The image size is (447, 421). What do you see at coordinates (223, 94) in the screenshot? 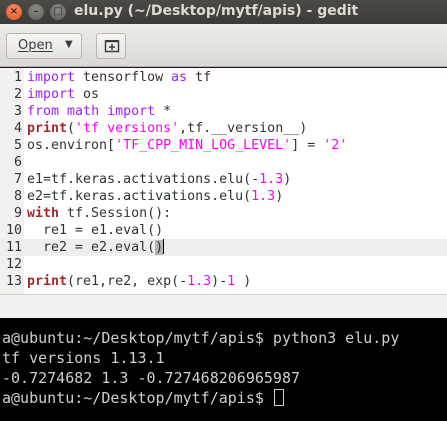
I see `code-line: 2 import os` at bounding box center [223, 94].